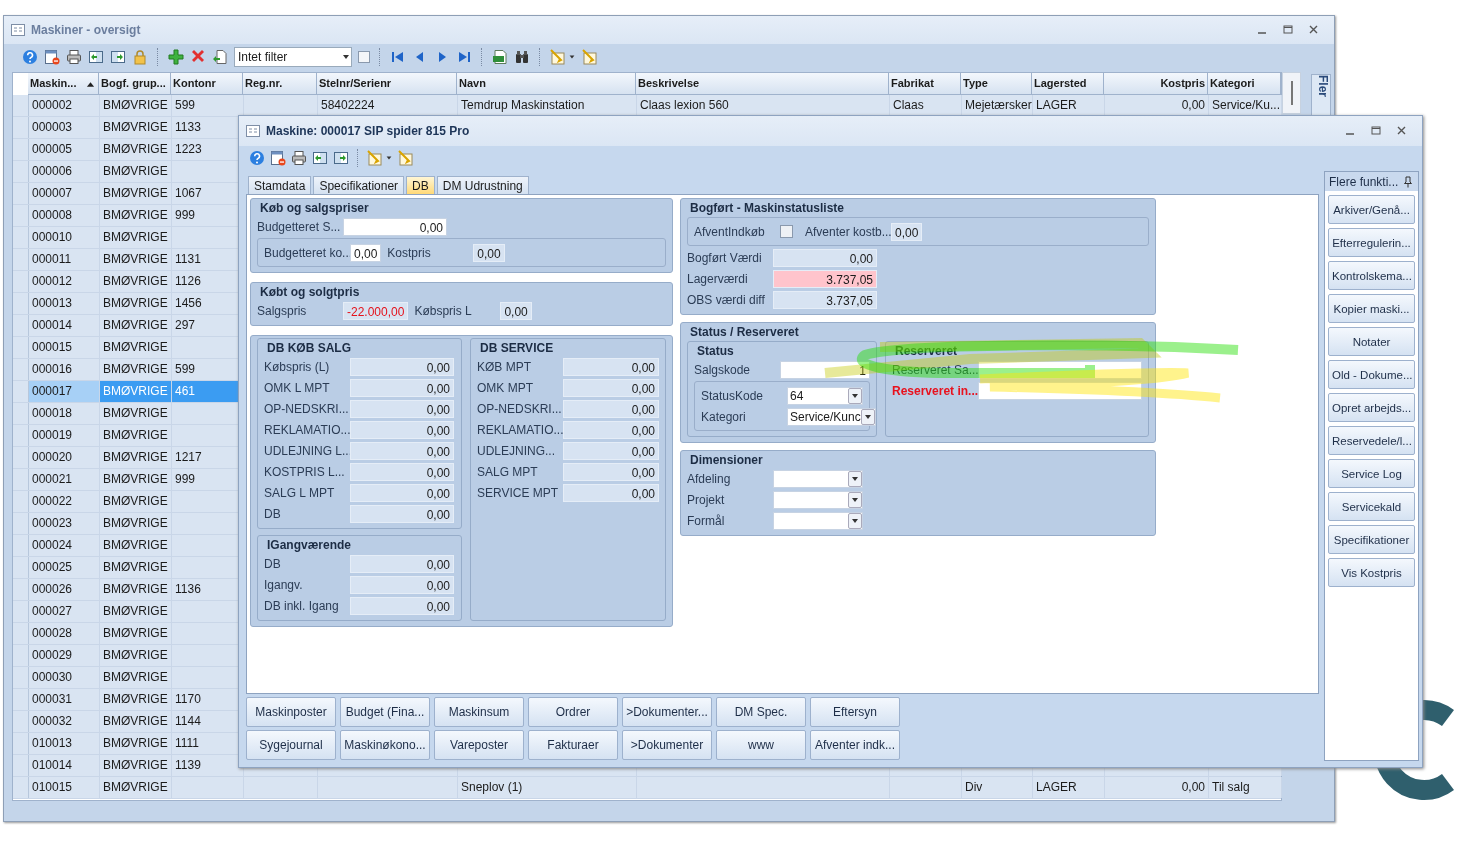 This screenshot has width=1463, height=841. I want to click on action-button: www, so click(761, 745).